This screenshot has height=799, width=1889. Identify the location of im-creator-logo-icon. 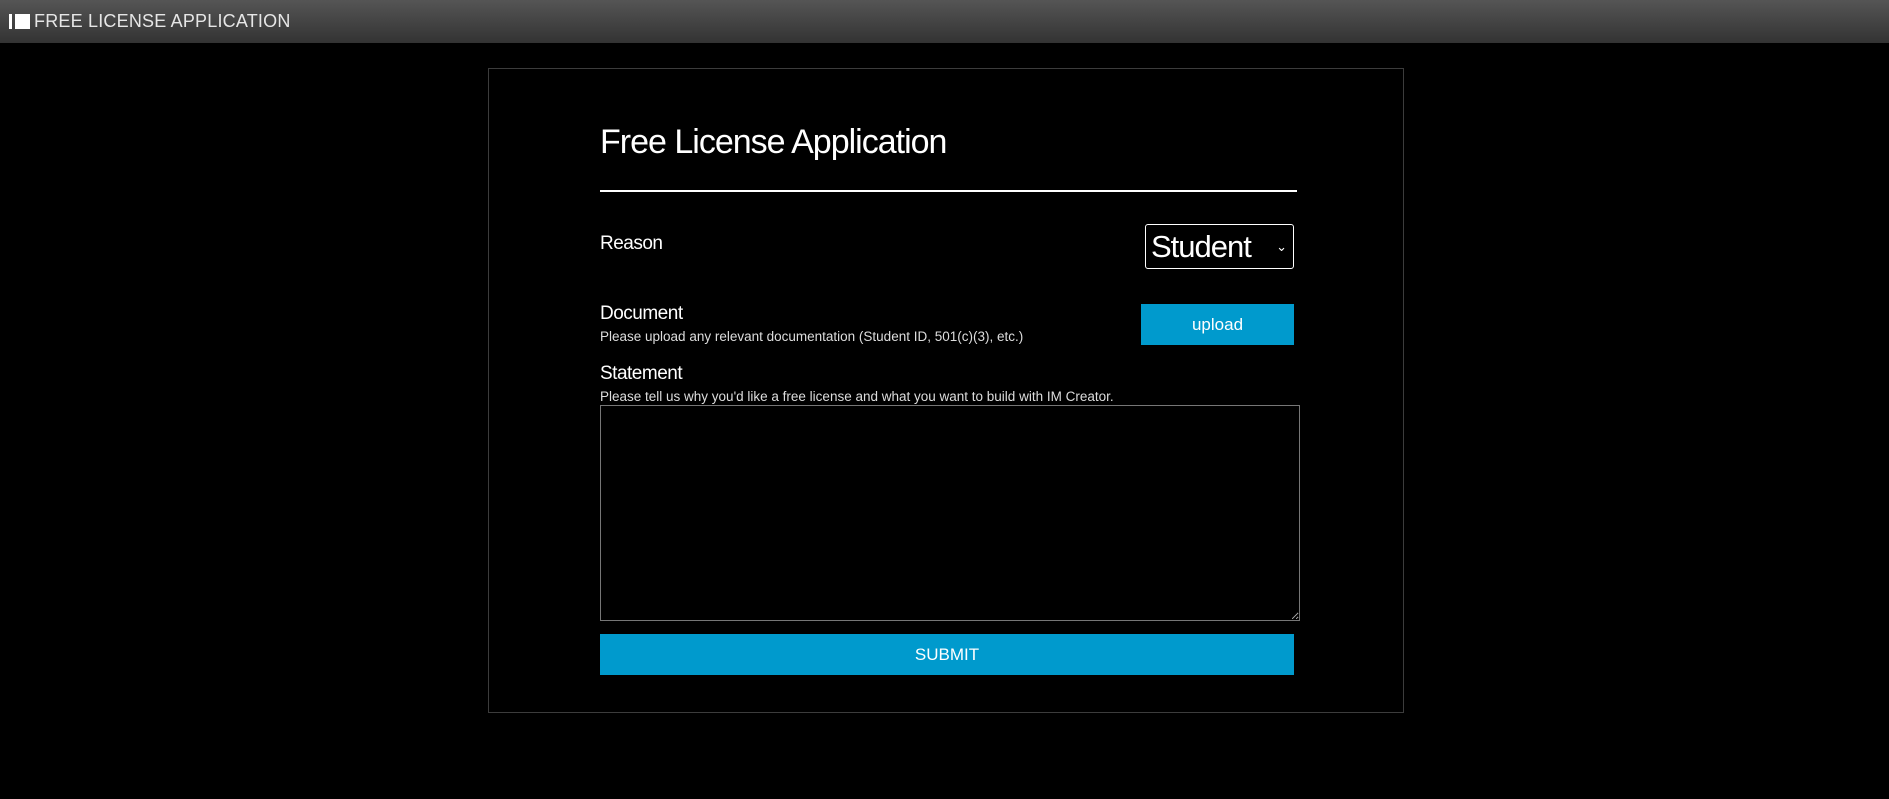
(19, 21).